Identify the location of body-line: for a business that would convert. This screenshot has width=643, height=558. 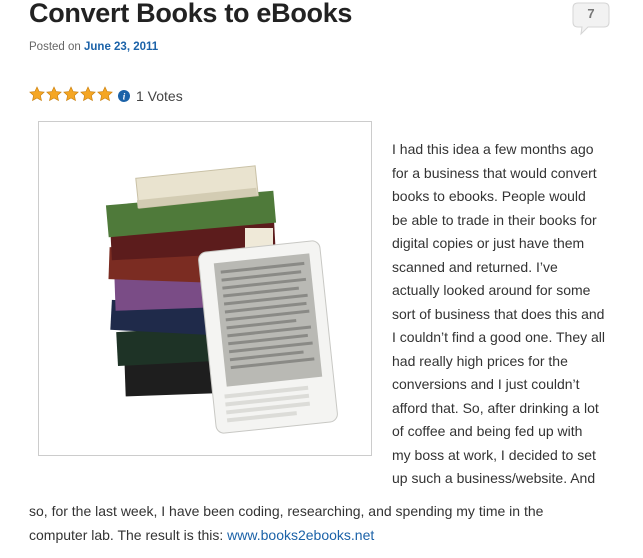
(494, 172).